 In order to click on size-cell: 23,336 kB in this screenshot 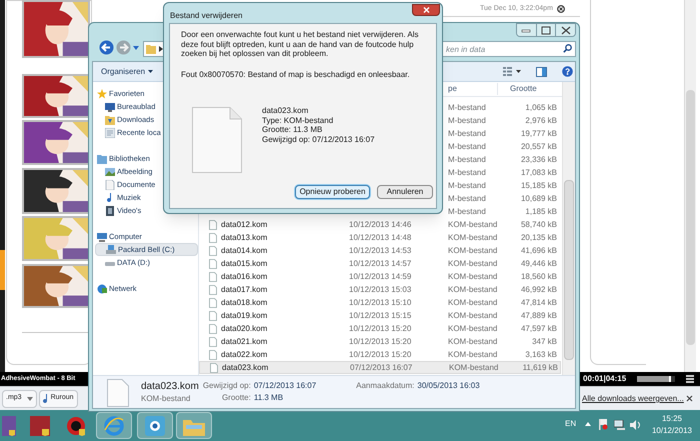, I will do `click(538, 159)`.